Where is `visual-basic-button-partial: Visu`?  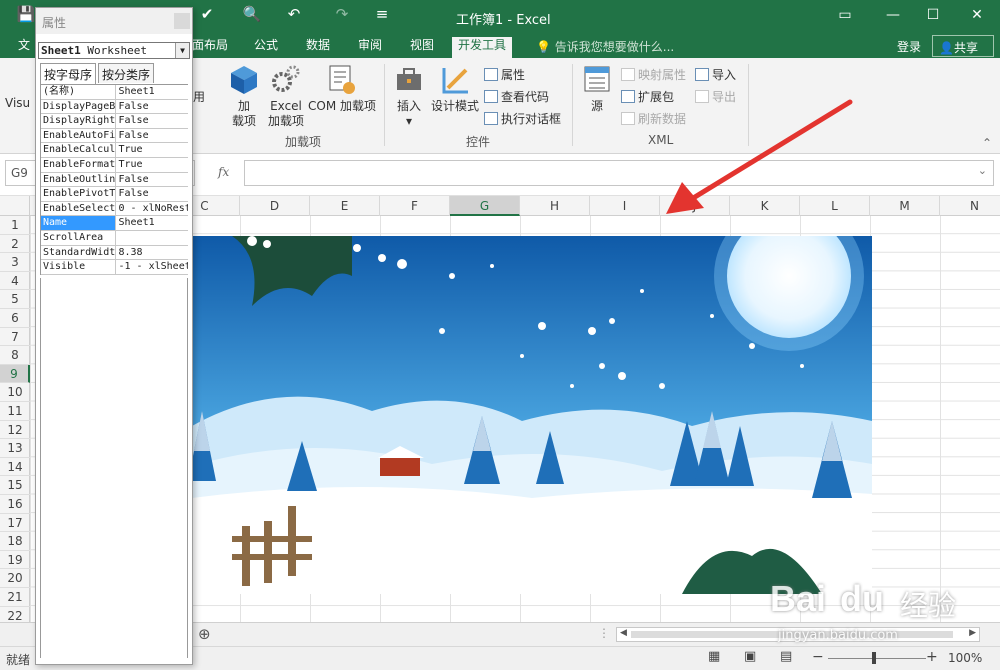
visual-basic-button-partial: Visu is located at coordinates (17, 103).